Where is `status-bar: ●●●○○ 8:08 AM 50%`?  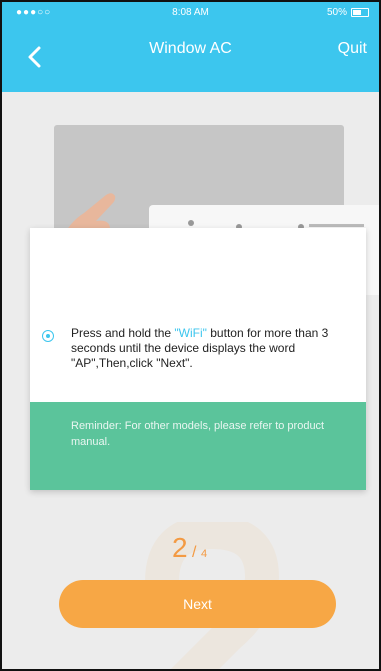 status-bar: ●●●○○ 8:08 AM 50% is located at coordinates (190, 13).